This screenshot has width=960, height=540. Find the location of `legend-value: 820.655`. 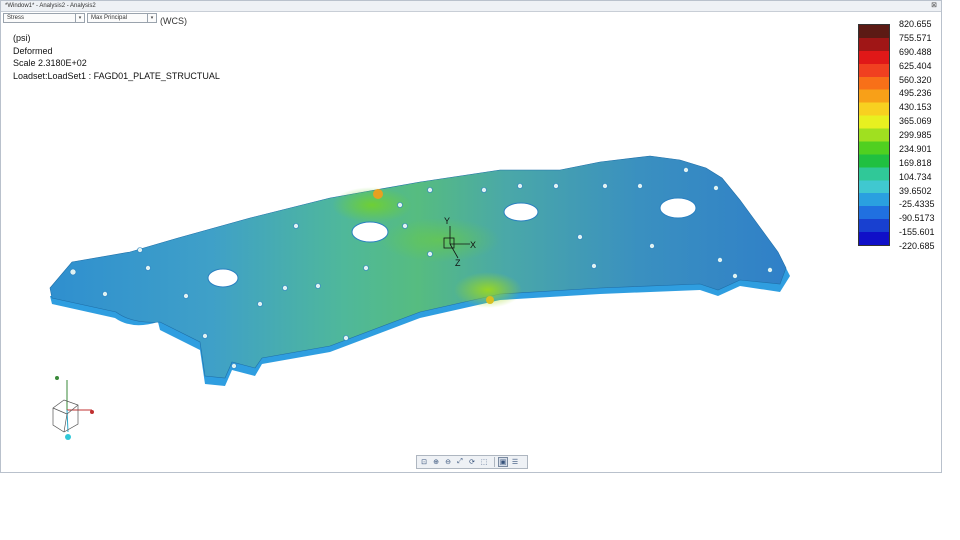

legend-value: 820.655 is located at coordinates (915, 24).